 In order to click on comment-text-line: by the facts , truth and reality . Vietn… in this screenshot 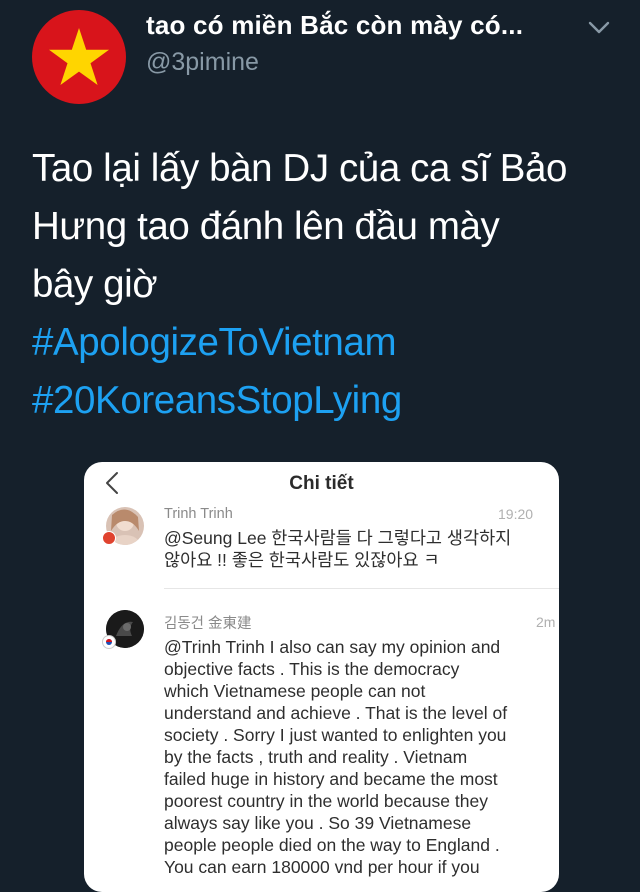, I will do `click(316, 757)`.